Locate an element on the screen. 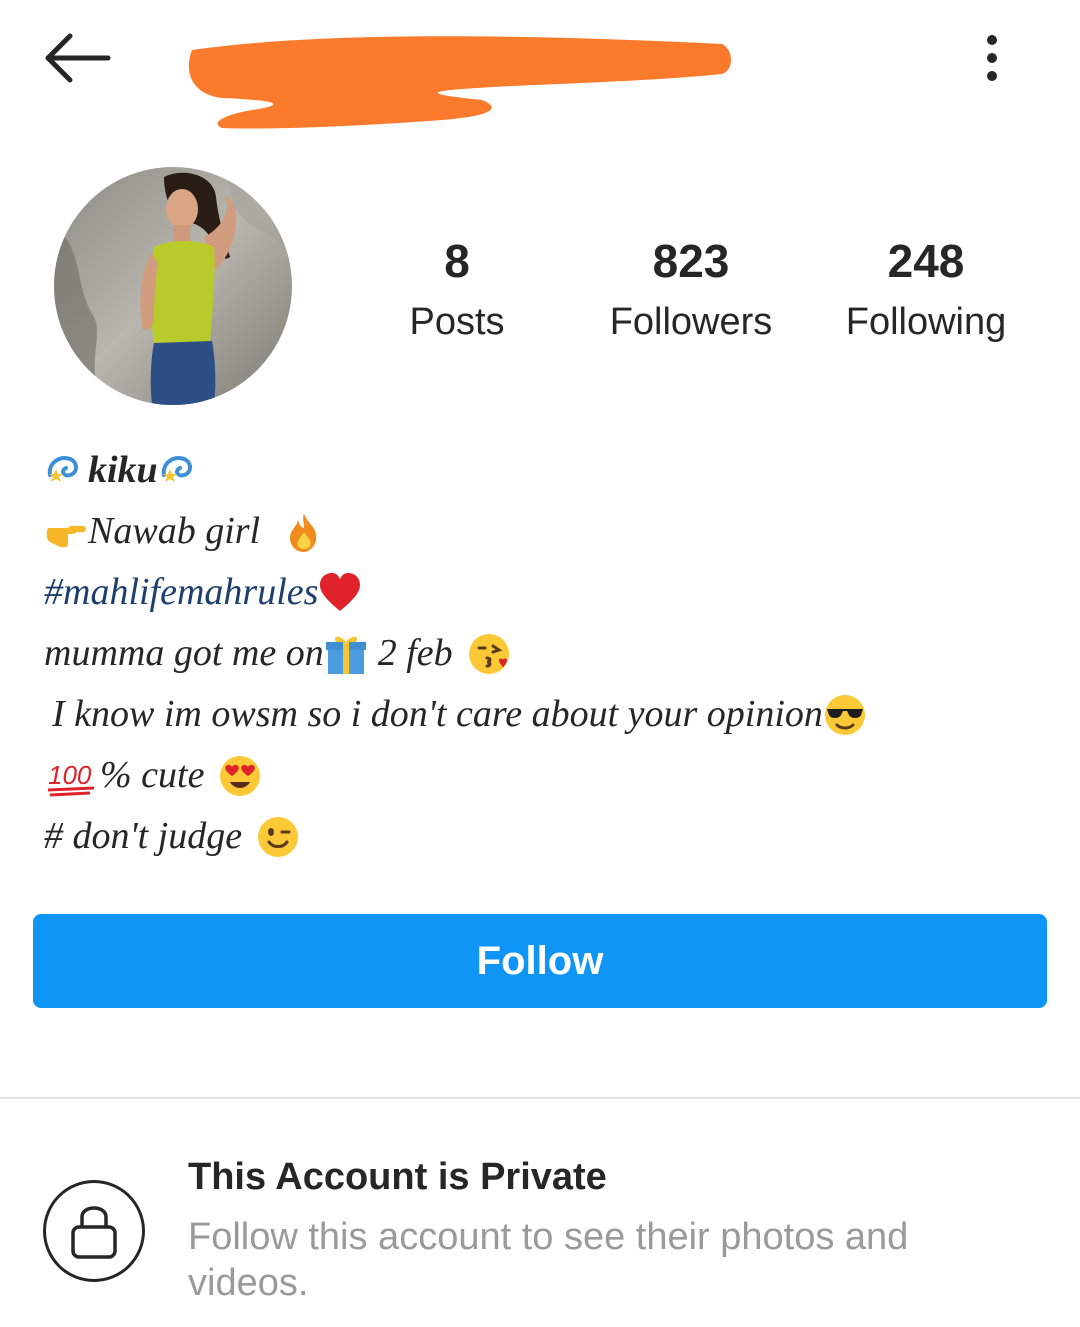 This screenshot has height=1327, width=1080. red-heart-icon is located at coordinates (340, 591).